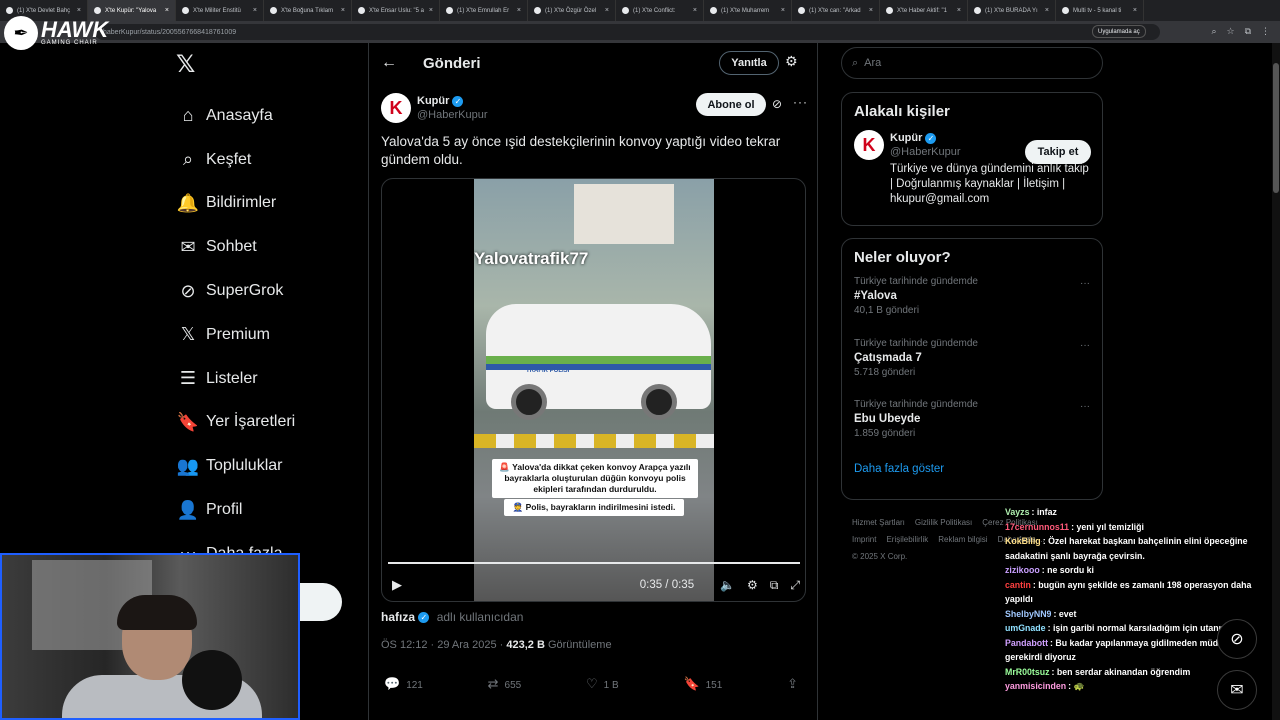  I want to click on volume-icon: 🔈, so click(727, 585).